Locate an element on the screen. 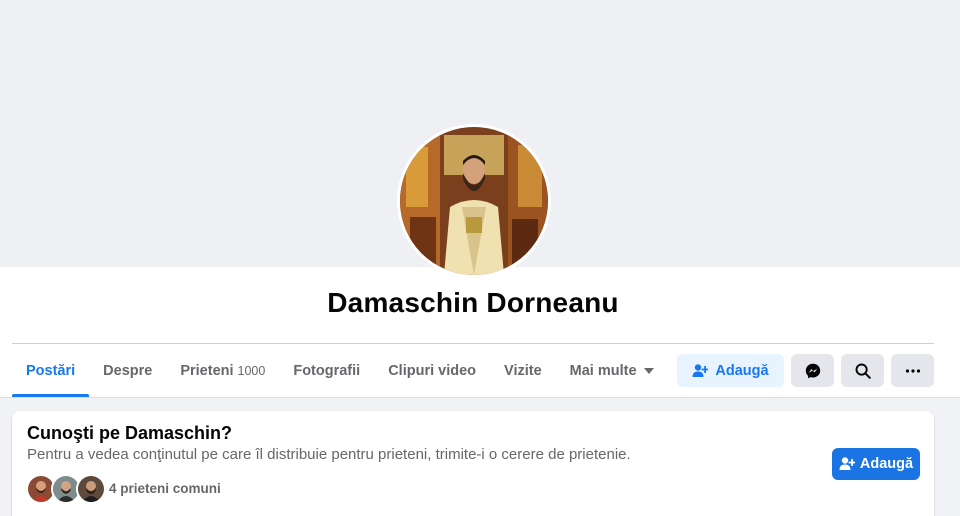 This screenshot has width=960, height=516. add-friend-button: Adaugă is located at coordinates (730, 370).